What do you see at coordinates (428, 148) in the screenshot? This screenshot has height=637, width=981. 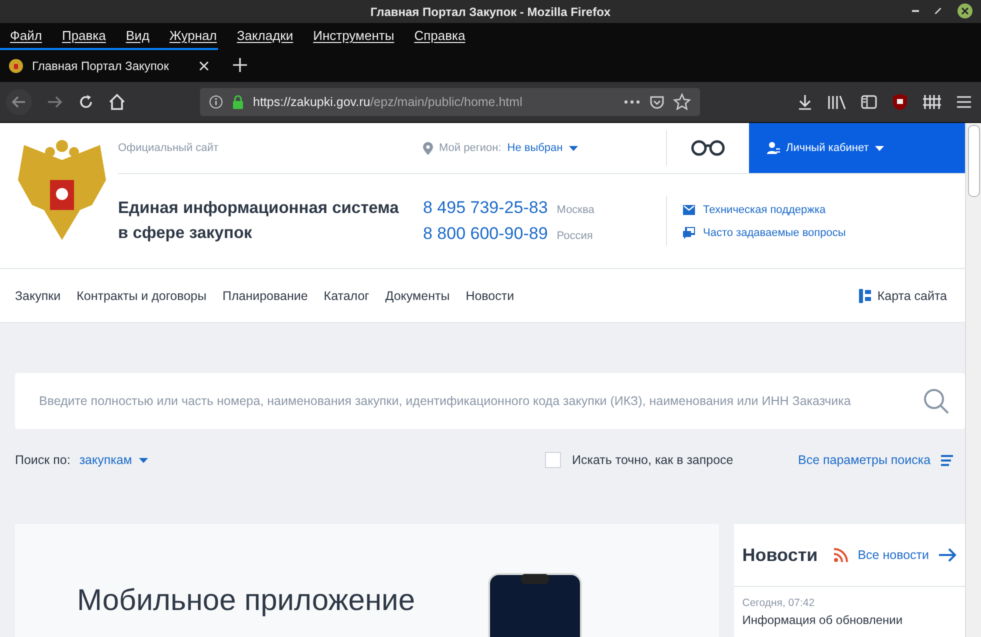 I see `location-pin-icon` at bounding box center [428, 148].